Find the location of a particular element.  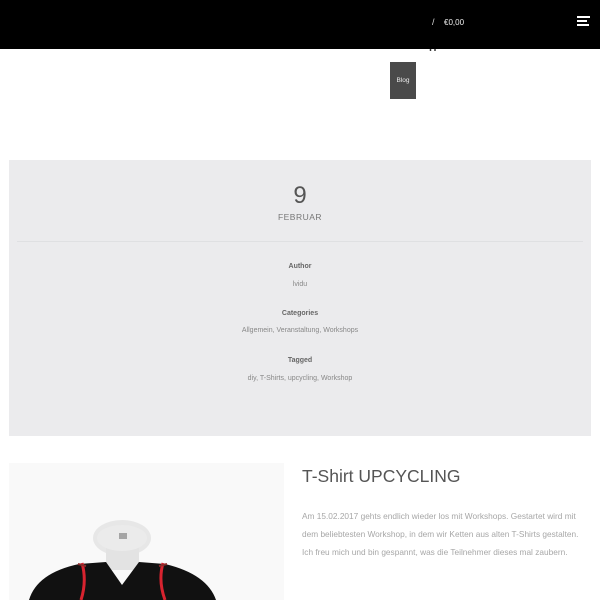

blog-breadcrumb: Blog is located at coordinates (403, 80).